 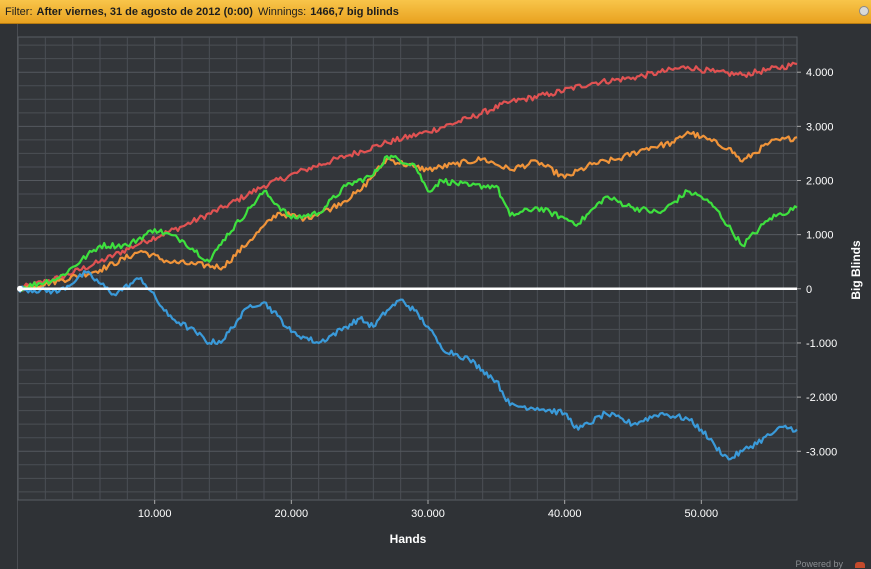 I want to click on y-tick-label: -3.000, so click(x=821, y=452).